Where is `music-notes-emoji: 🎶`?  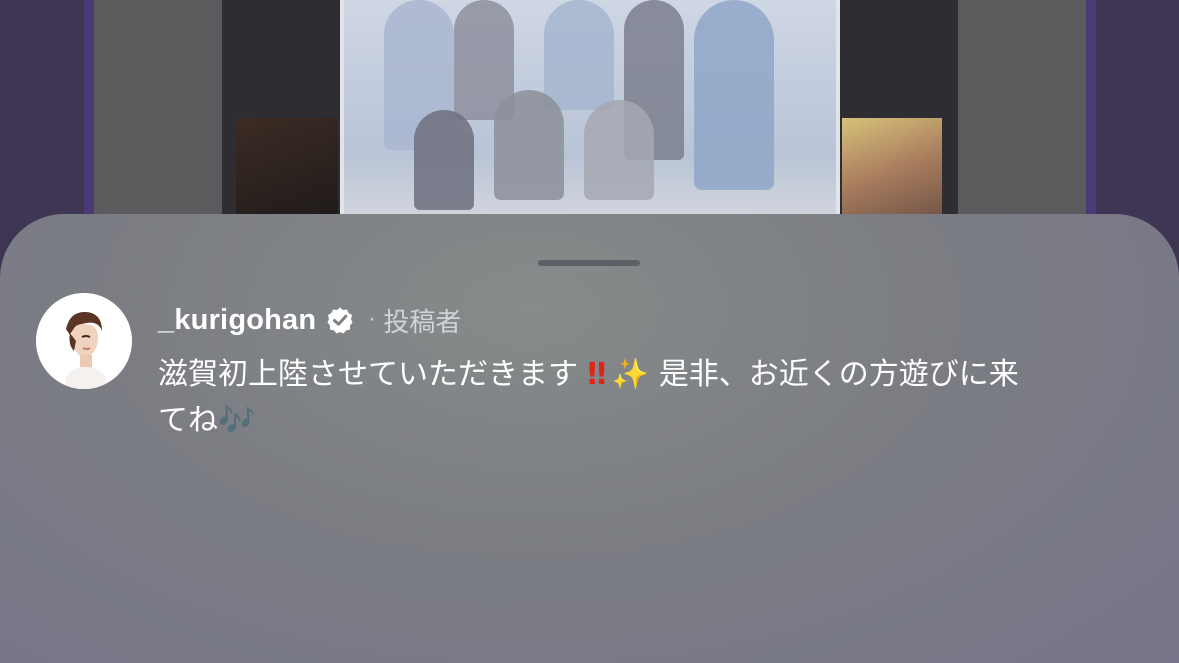 music-notes-emoji: 🎶 is located at coordinates (237, 420).